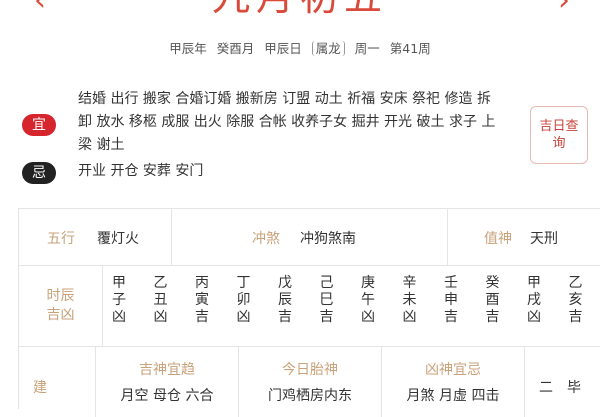 The width and height of the screenshot is (600, 417). I want to click on ganzhi-line: 甲辰年 癸酉月 甲辰日 属龙 周一 第41周, so click(300, 47).